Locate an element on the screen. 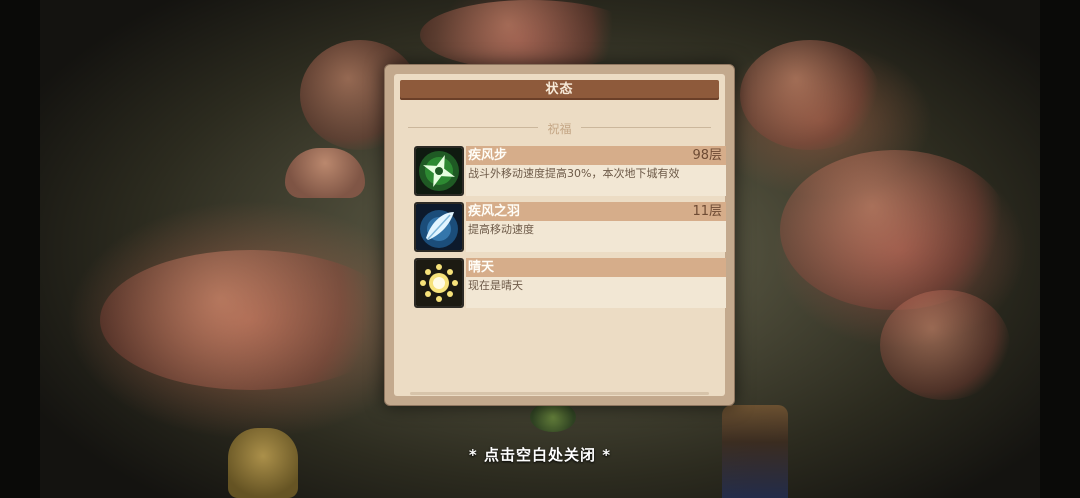 The width and height of the screenshot is (1080, 498). buff-header: 疾风之羽 11层 is located at coordinates (596, 211).